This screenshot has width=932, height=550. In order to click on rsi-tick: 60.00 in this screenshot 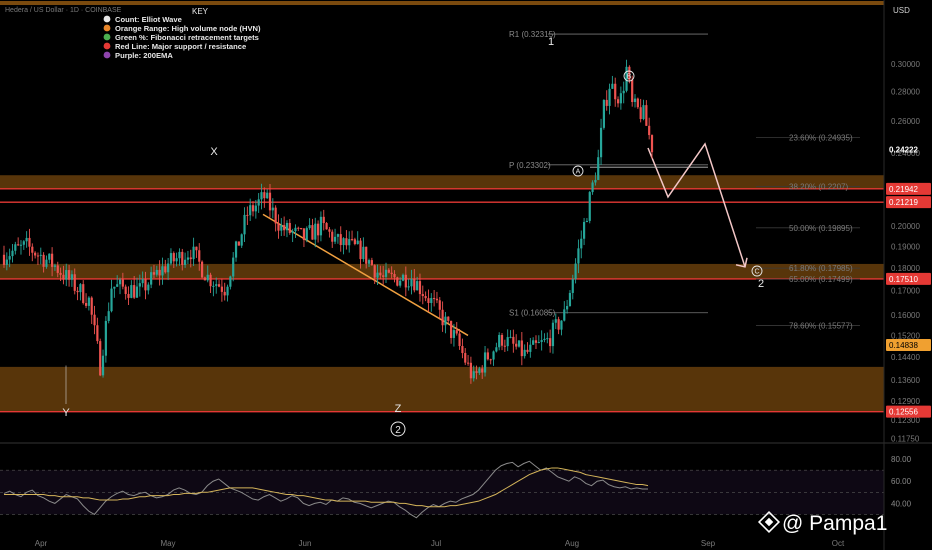, I will do `click(901, 481)`.